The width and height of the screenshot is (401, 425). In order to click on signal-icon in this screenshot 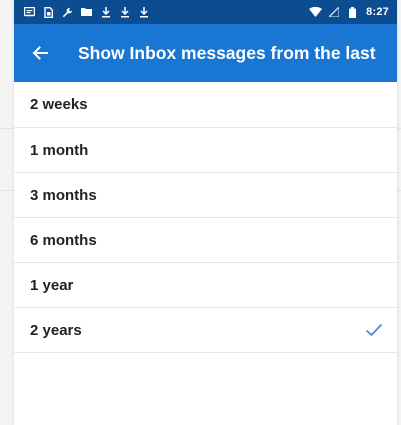, I will do `click(333, 11)`.